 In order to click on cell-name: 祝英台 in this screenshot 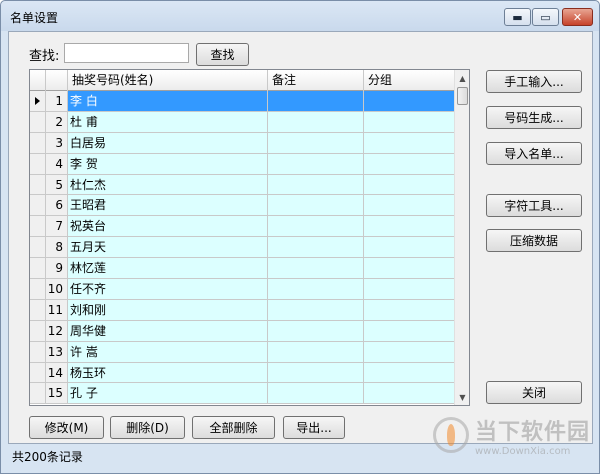, I will do `click(168, 226)`.